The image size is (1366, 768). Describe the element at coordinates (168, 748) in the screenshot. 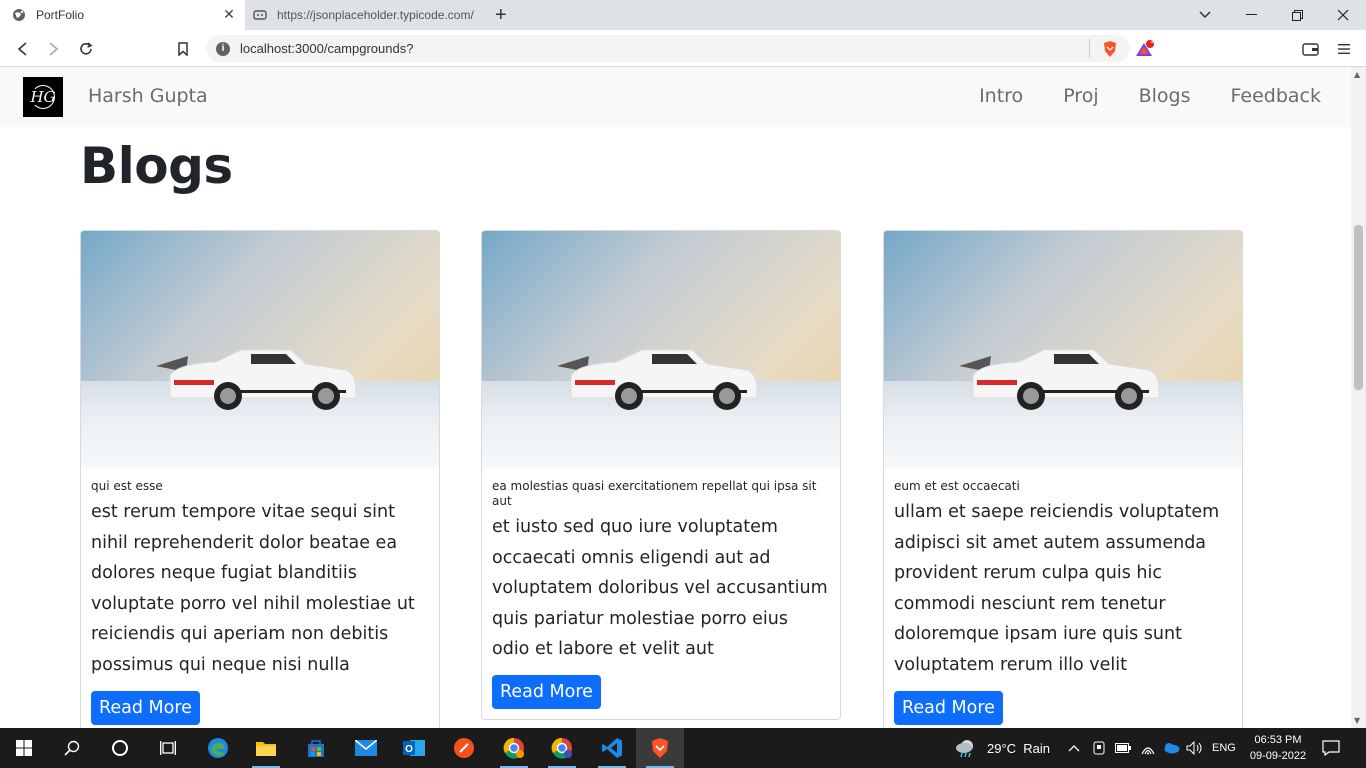

I see `task-view-icon` at that location.